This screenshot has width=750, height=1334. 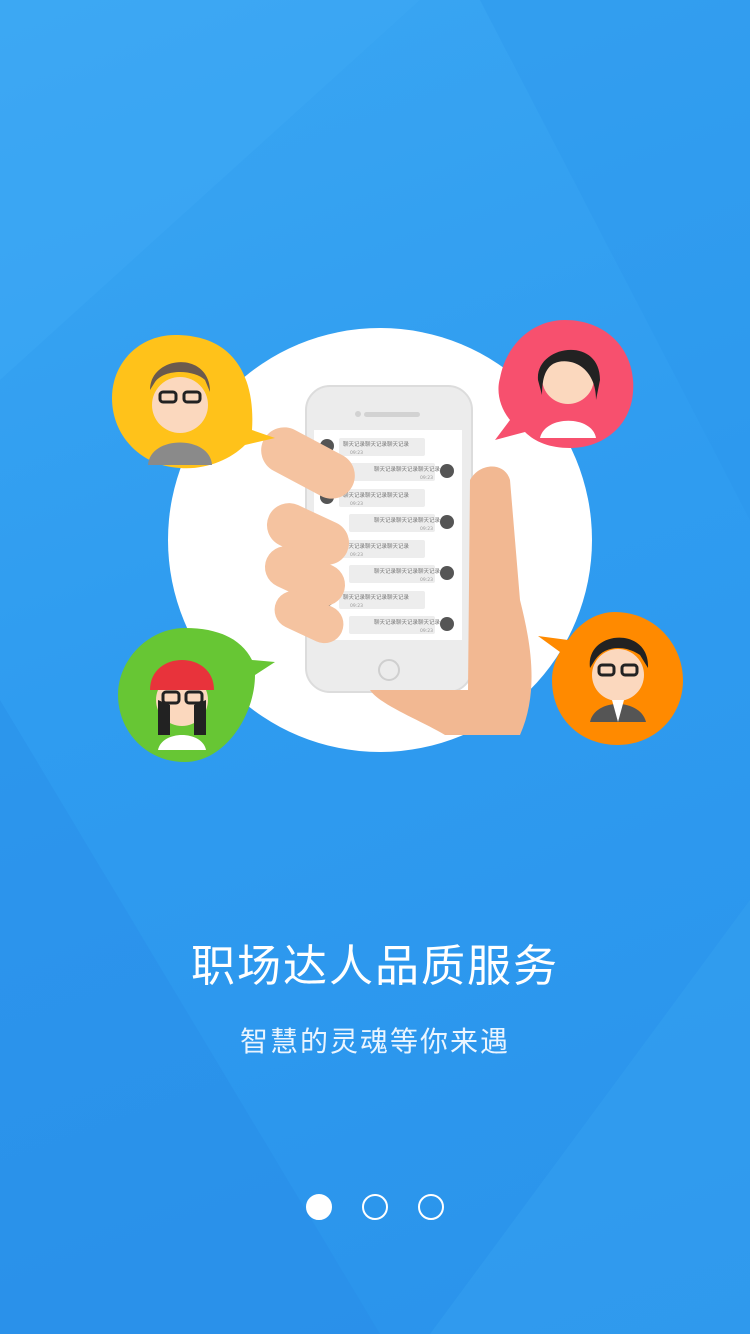 What do you see at coordinates (564, 384) in the screenshot?
I see `avatar-bubble-red` at bounding box center [564, 384].